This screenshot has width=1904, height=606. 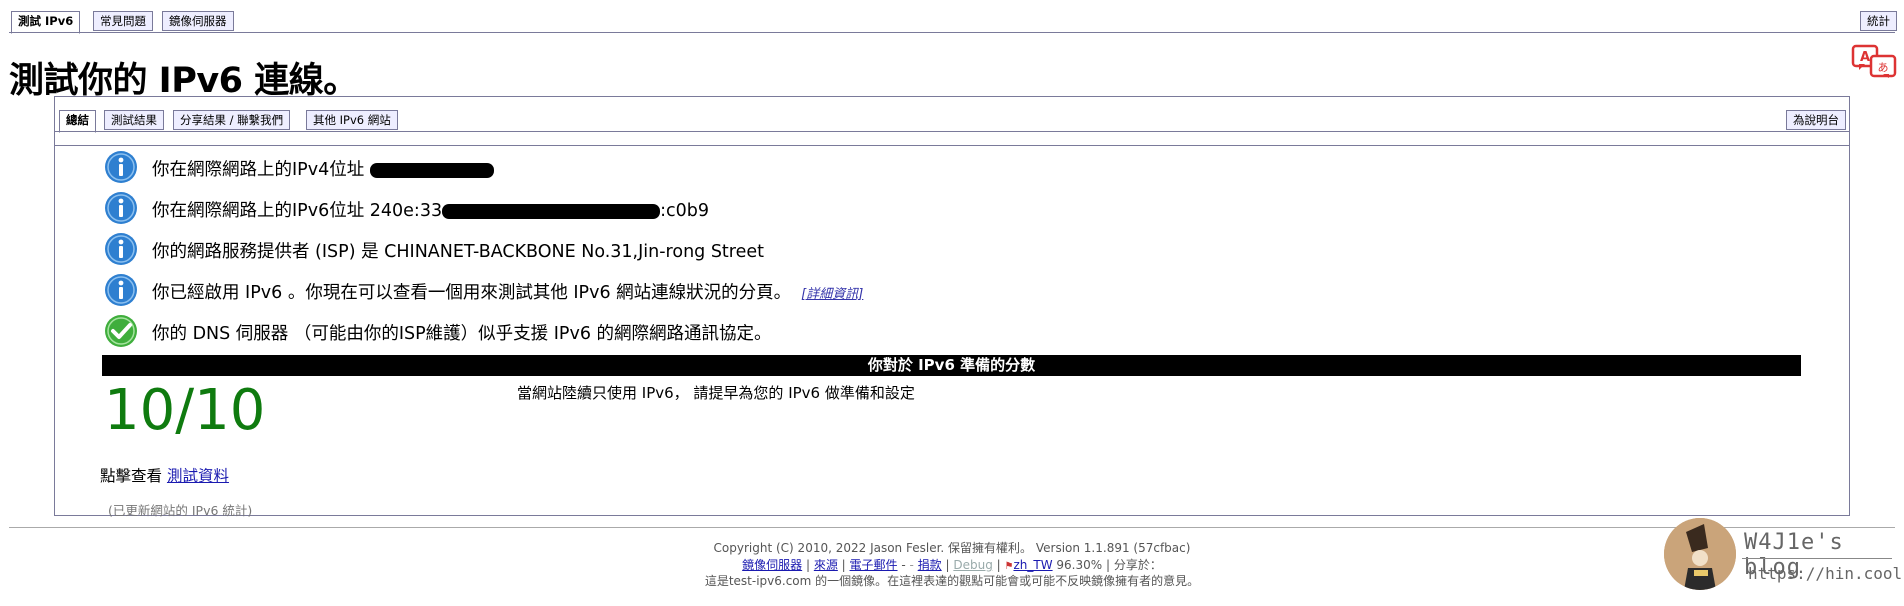 I want to click on svg-text: A, so click(x=1865, y=57).